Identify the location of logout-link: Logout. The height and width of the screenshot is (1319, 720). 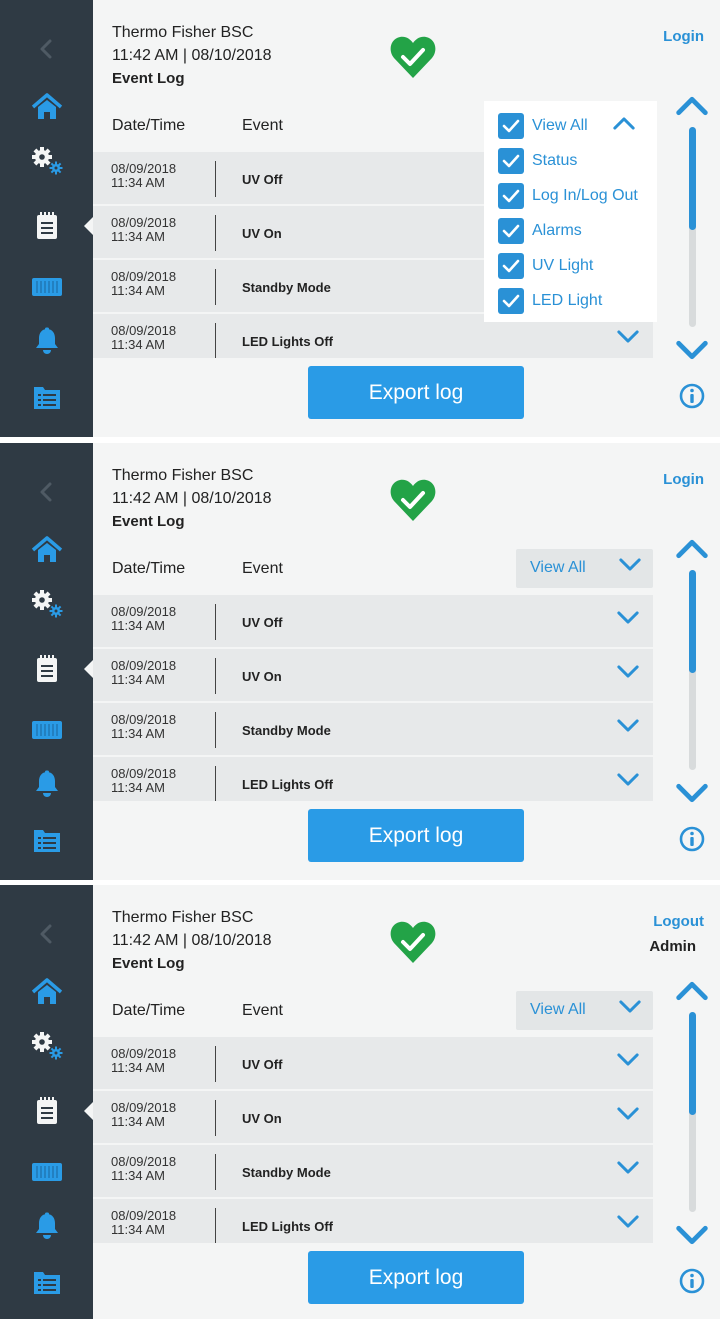
(678, 921).